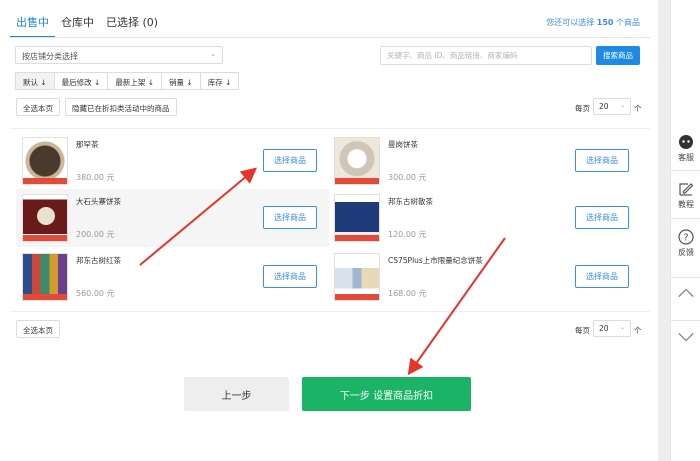 The height and width of the screenshot is (461, 700). I want to click on tab-warehouse: 仓库中, so click(77, 23).